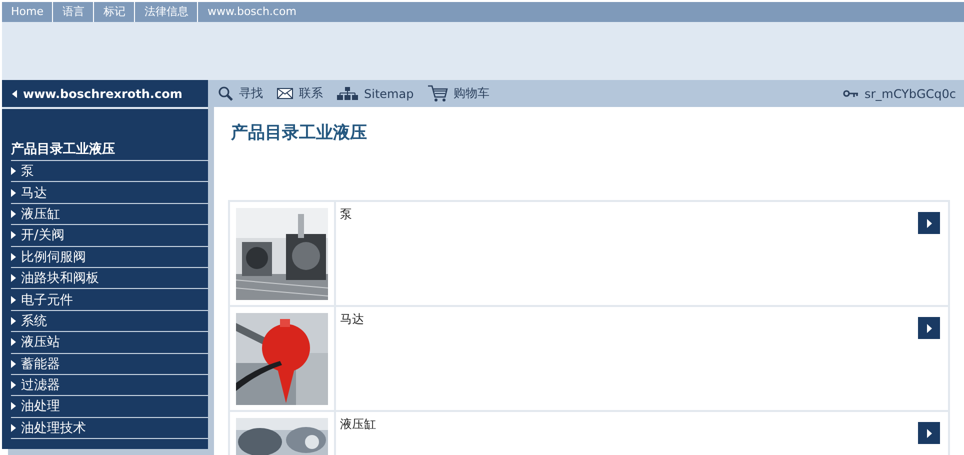 The width and height of the screenshot is (964, 455). What do you see at coordinates (352, 319) in the screenshot?
I see `product-name: 马达` at bounding box center [352, 319].